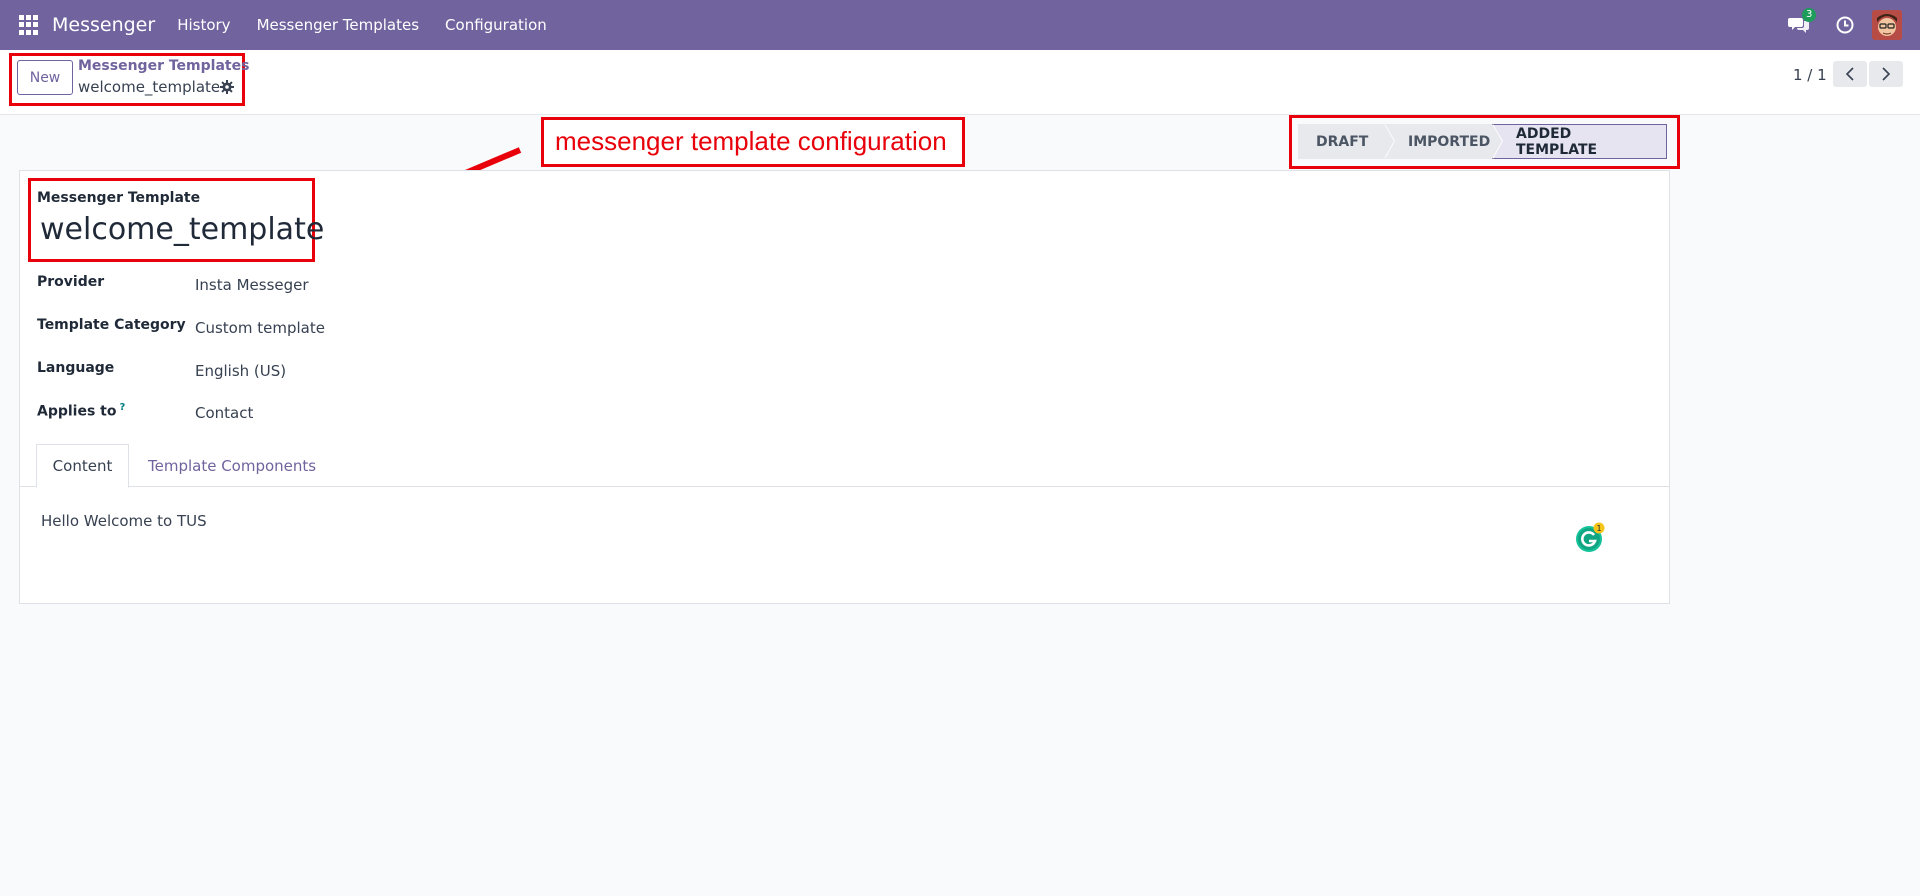 The height and width of the screenshot is (896, 1920). I want to click on applies-to-value: Contact, so click(224, 413).